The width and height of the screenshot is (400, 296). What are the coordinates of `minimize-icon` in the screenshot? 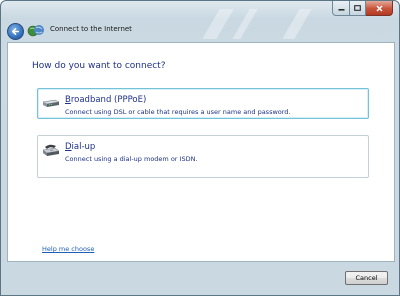 It's located at (341, 9).